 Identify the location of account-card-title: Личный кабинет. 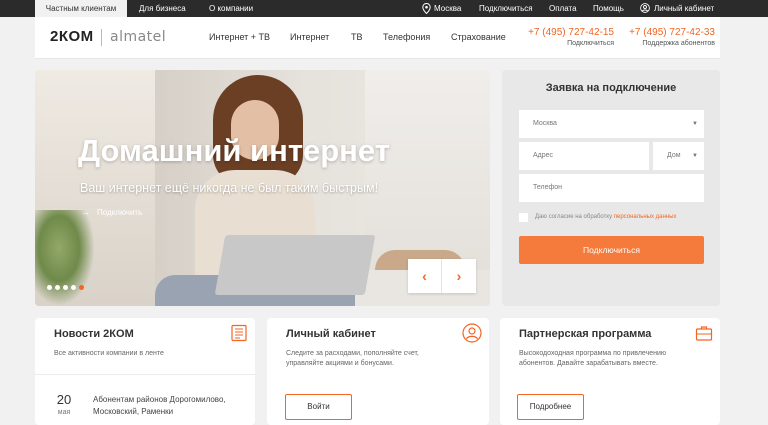
(331, 334).